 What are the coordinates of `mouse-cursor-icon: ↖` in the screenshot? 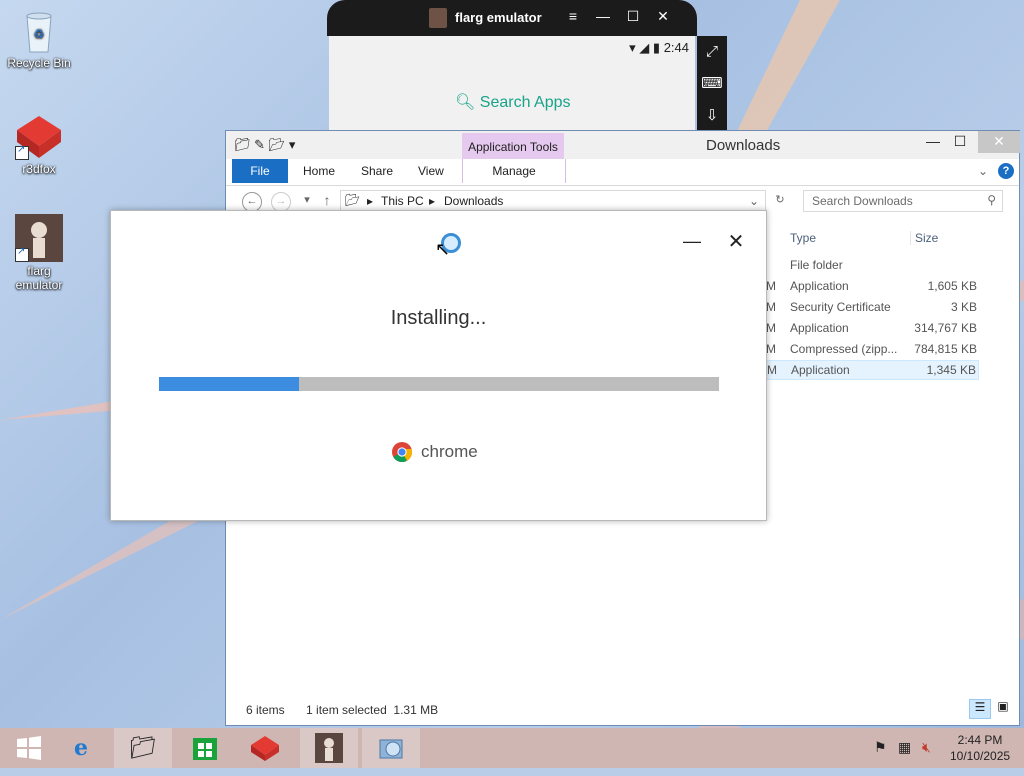 It's located at (443, 249).